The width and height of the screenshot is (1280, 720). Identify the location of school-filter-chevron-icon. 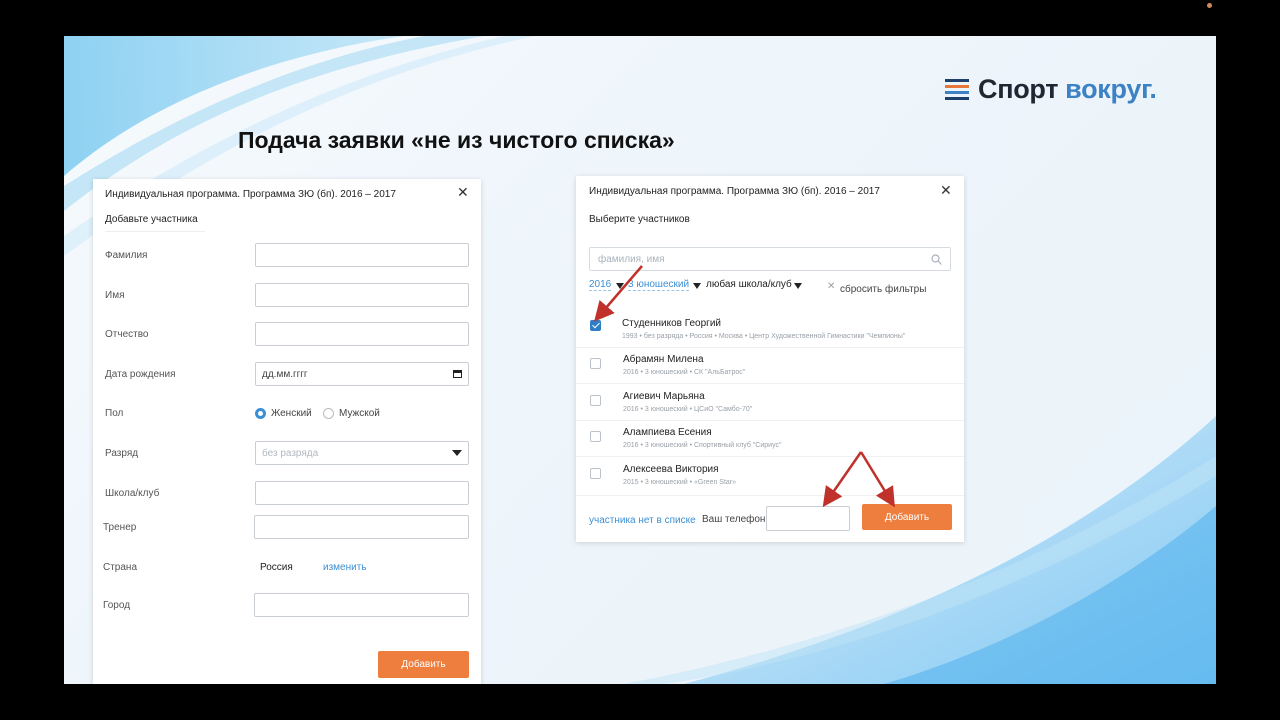
(798, 286).